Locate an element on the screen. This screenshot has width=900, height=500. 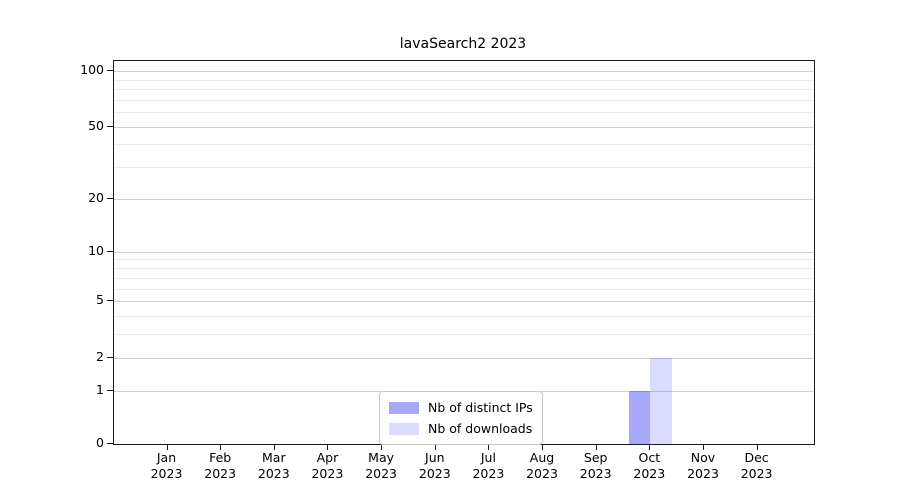
y-tick-label-50: 50 is located at coordinates (96, 125).